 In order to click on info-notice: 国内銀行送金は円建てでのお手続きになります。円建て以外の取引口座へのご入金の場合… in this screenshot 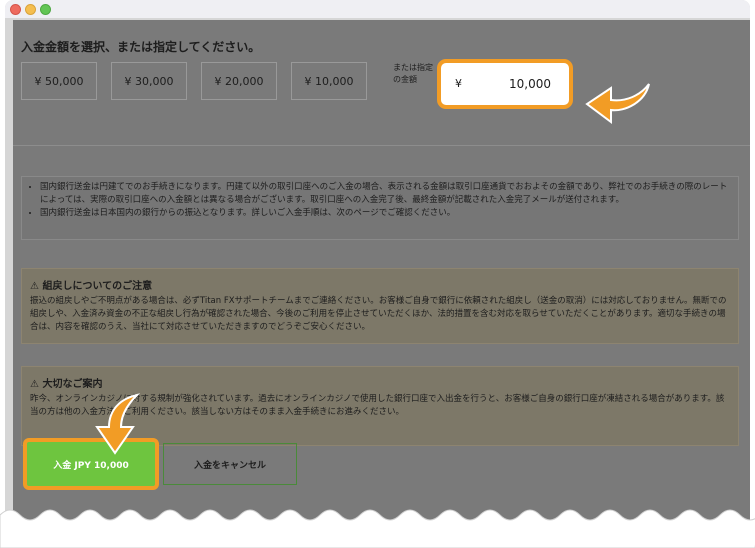, I will do `click(380, 208)`.